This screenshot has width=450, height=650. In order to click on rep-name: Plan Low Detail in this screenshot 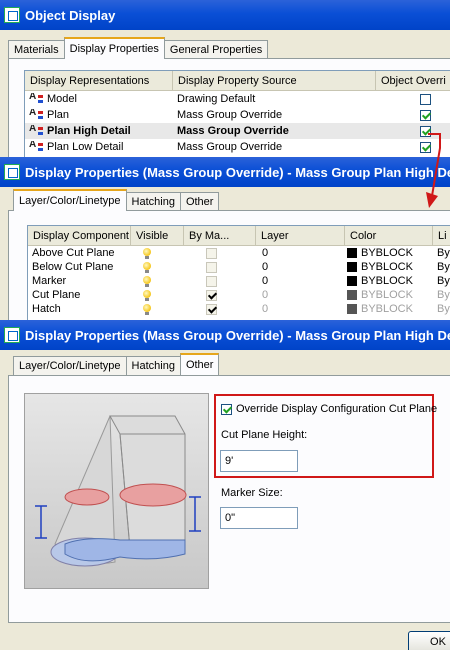, I will do `click(85, 147)`.